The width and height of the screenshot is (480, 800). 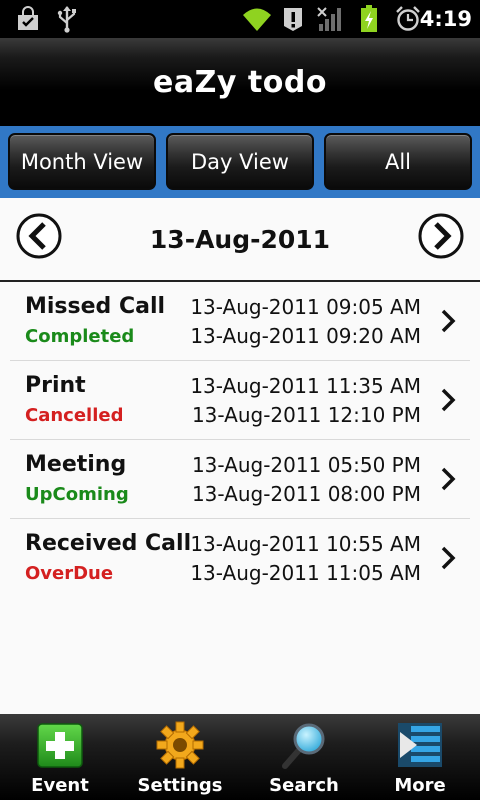 I want to click on search-button: Search, so click(x=304, y=757).